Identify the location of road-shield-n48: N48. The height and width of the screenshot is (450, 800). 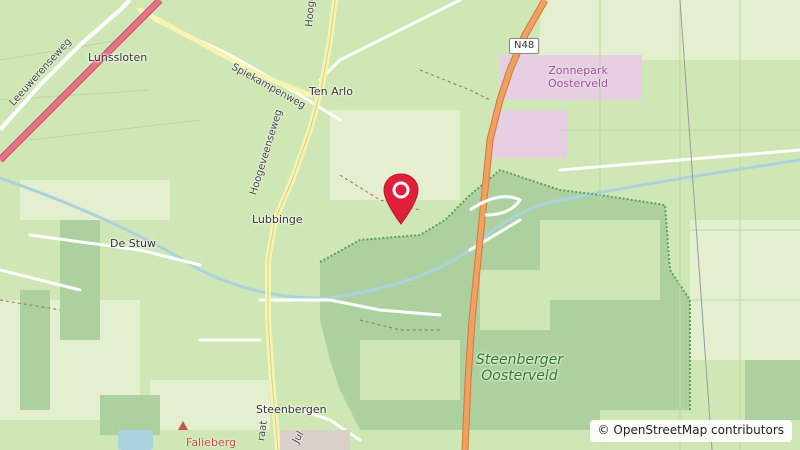
(524, 46).